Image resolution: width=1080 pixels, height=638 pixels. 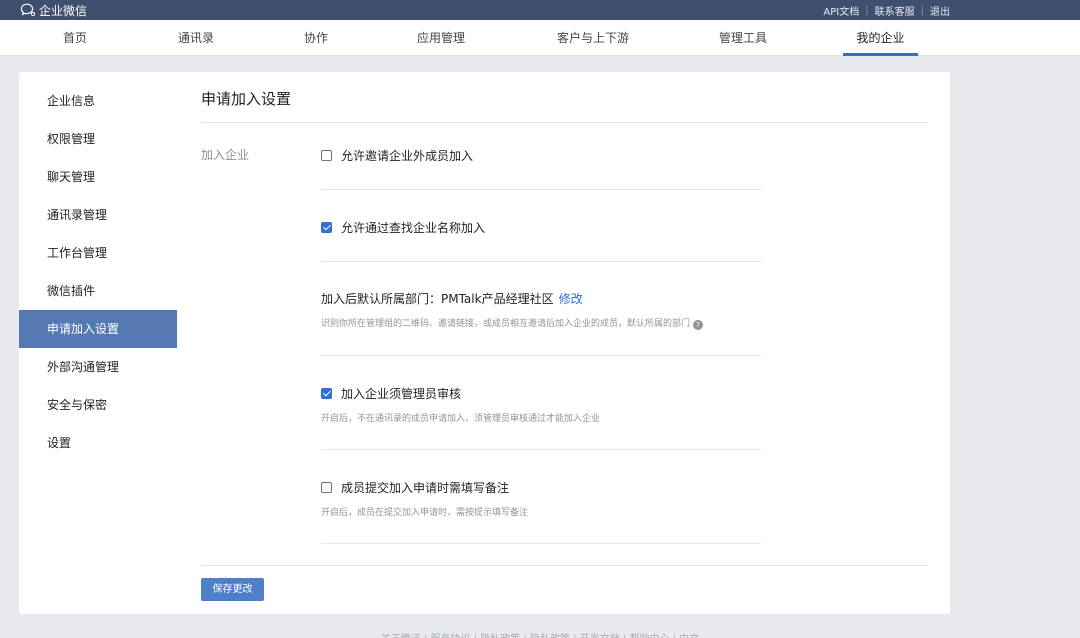 What do you see at coordinates (541, 227) in the screenshot?
I see `option-search-by-name: 允许通过查找企业名称加入` at bounding box center [541, 227].